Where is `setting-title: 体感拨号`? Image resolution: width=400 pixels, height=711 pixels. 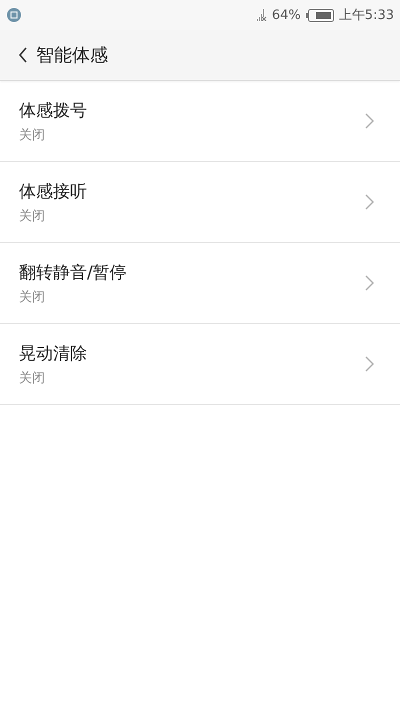 setting-title: 体感拨号 is located at coordinates (53, 111).